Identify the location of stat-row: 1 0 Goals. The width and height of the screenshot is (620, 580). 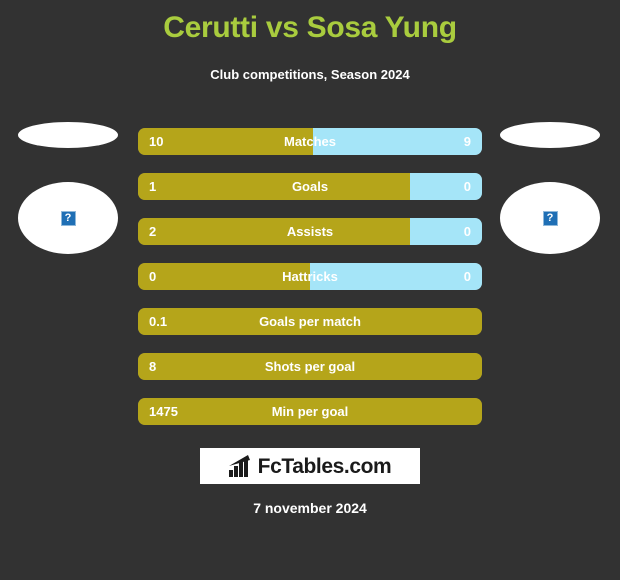
(310, 186).